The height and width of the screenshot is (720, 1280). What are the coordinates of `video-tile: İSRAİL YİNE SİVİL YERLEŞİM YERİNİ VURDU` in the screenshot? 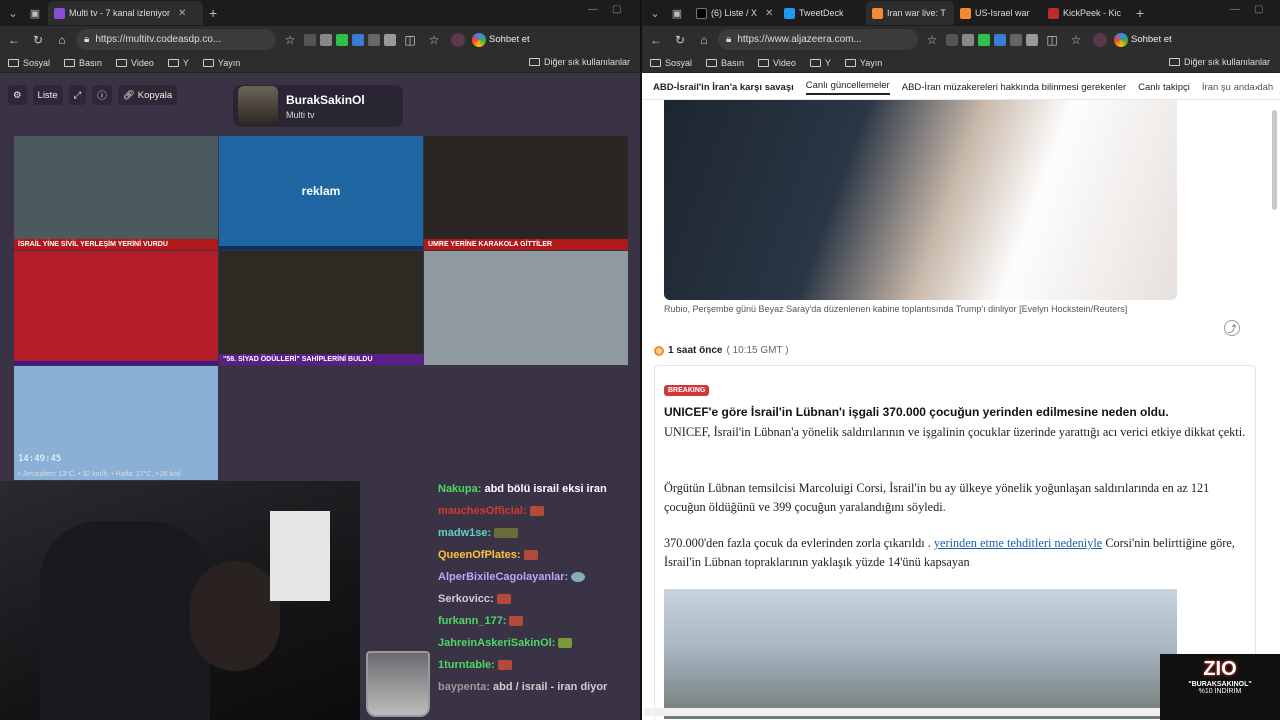 It's located at (116, 193).